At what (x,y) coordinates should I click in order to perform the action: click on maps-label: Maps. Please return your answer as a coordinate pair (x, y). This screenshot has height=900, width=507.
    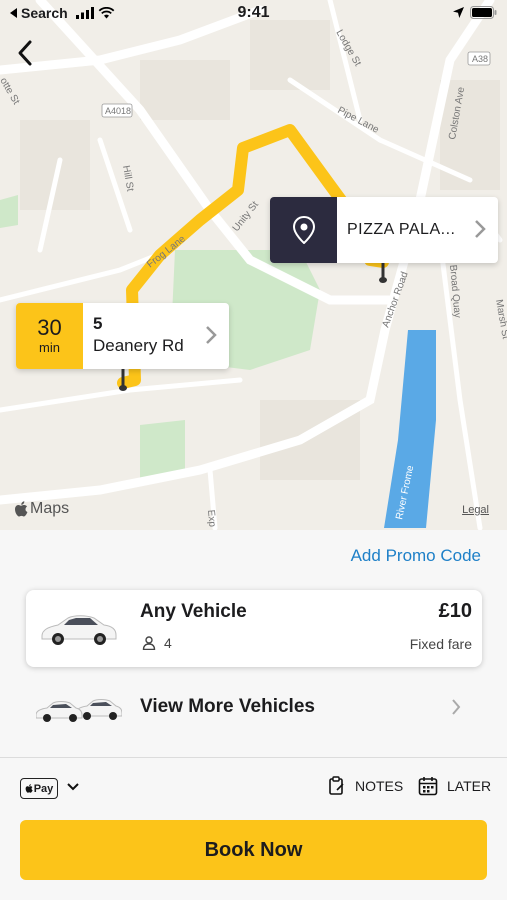
    Looking at the image, I should click on (50, 508).